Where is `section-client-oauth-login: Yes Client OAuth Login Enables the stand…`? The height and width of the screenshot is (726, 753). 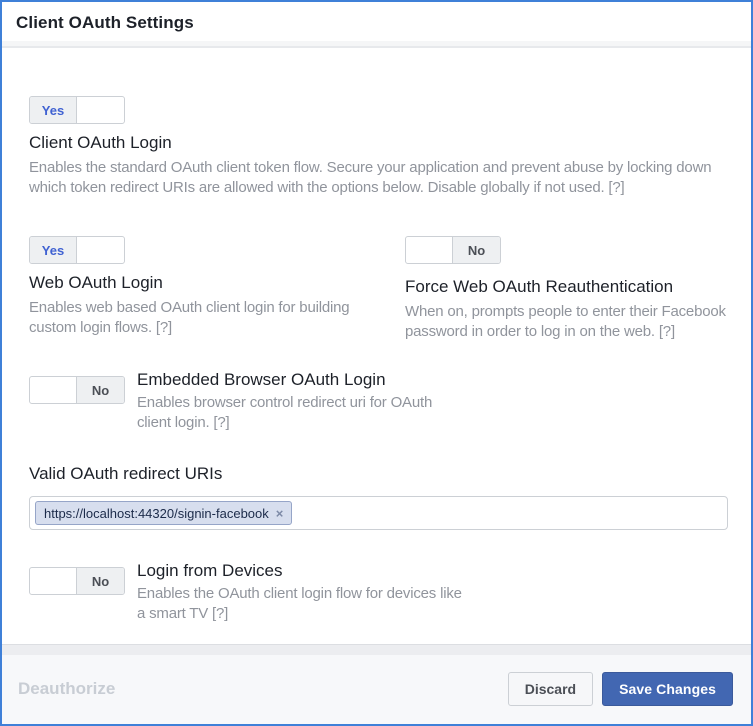
section-client-oauth-login: Yes Client OAuth Login Enables the stand… is located at coordinates (377, 147).